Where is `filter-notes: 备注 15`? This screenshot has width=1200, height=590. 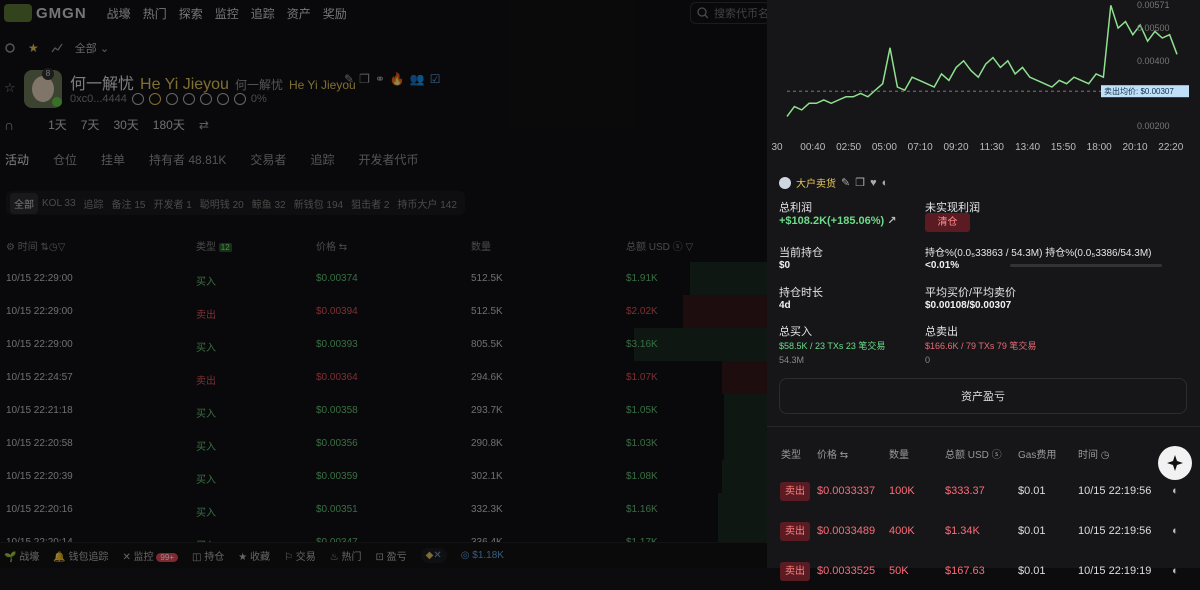 filter-notes: 备注 15 is located at coordinates (129, 203).